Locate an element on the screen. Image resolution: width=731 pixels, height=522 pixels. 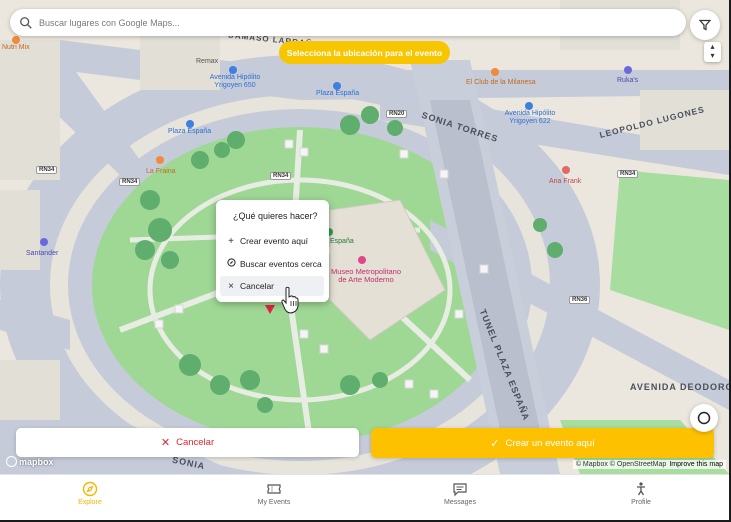
cancel-menu-item: × Cancelar is located at coordinates (272, 286).